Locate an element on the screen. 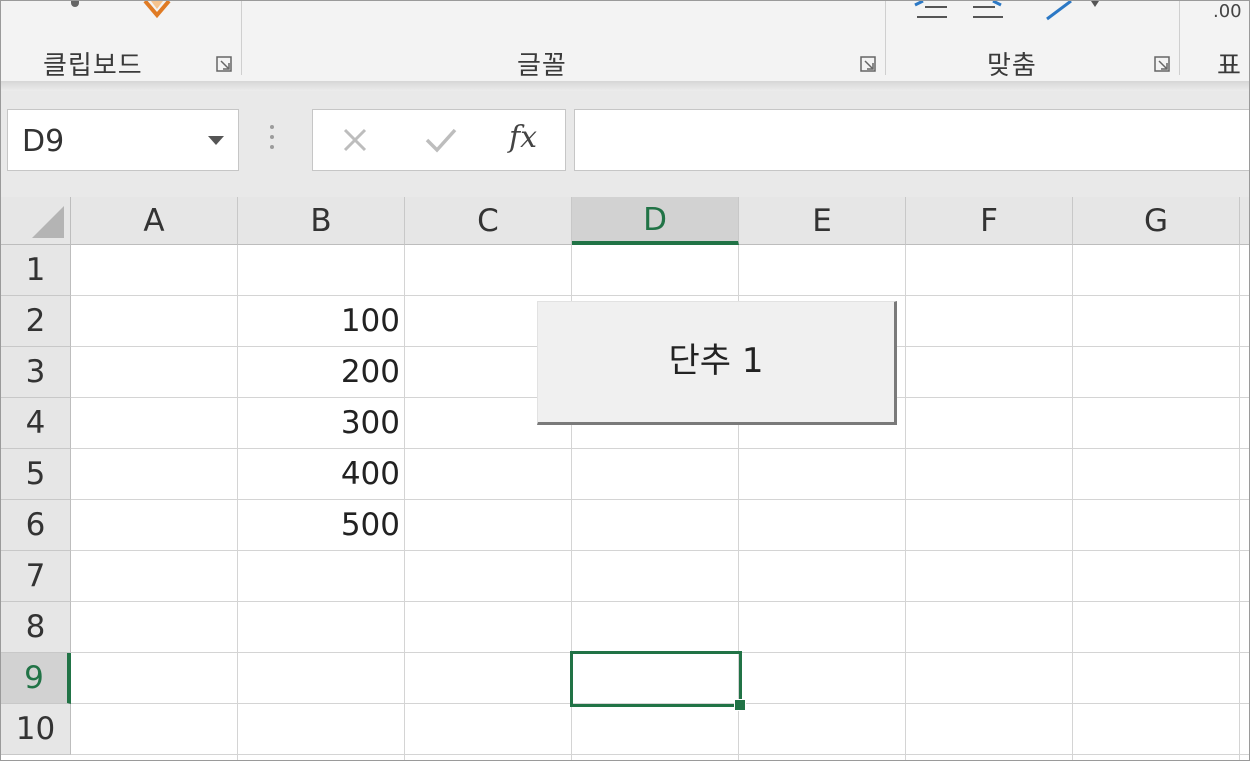 This screenshot has height=761, width=1250. cell-b2: 100 is located at coordinates (319, 321).